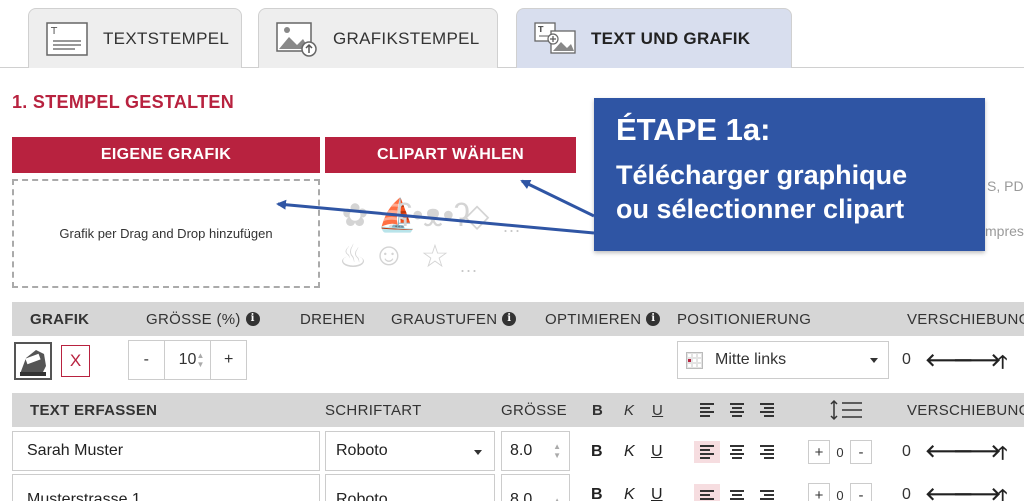 The image size is (1024, 501). What do you see at coordinates (762, 175) in the screenshot?
I see `callout-line-1: Télécharger graphique` at bounding box center [762, 175].